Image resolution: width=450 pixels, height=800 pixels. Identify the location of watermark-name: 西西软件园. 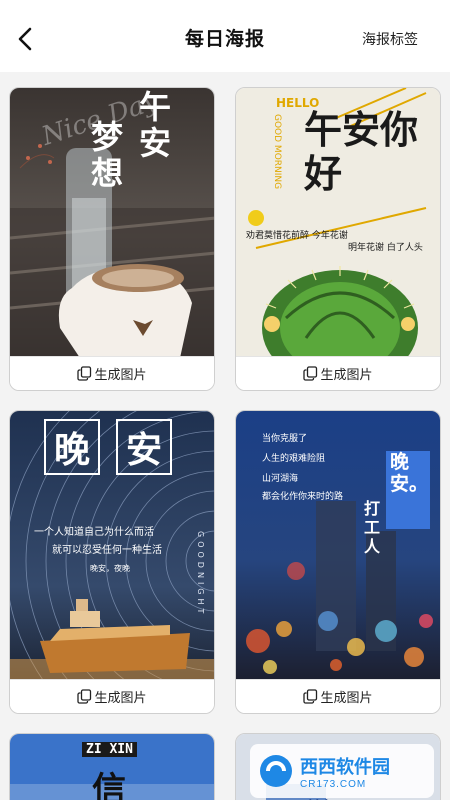
(345, 766).